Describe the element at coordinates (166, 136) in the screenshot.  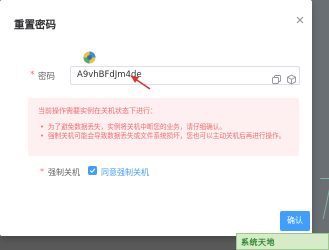
I see `alert-item-text: 强制关机可能会导致数据丢失或文件系统损坏，您也可以主动关机后再进行操作。` at that location.